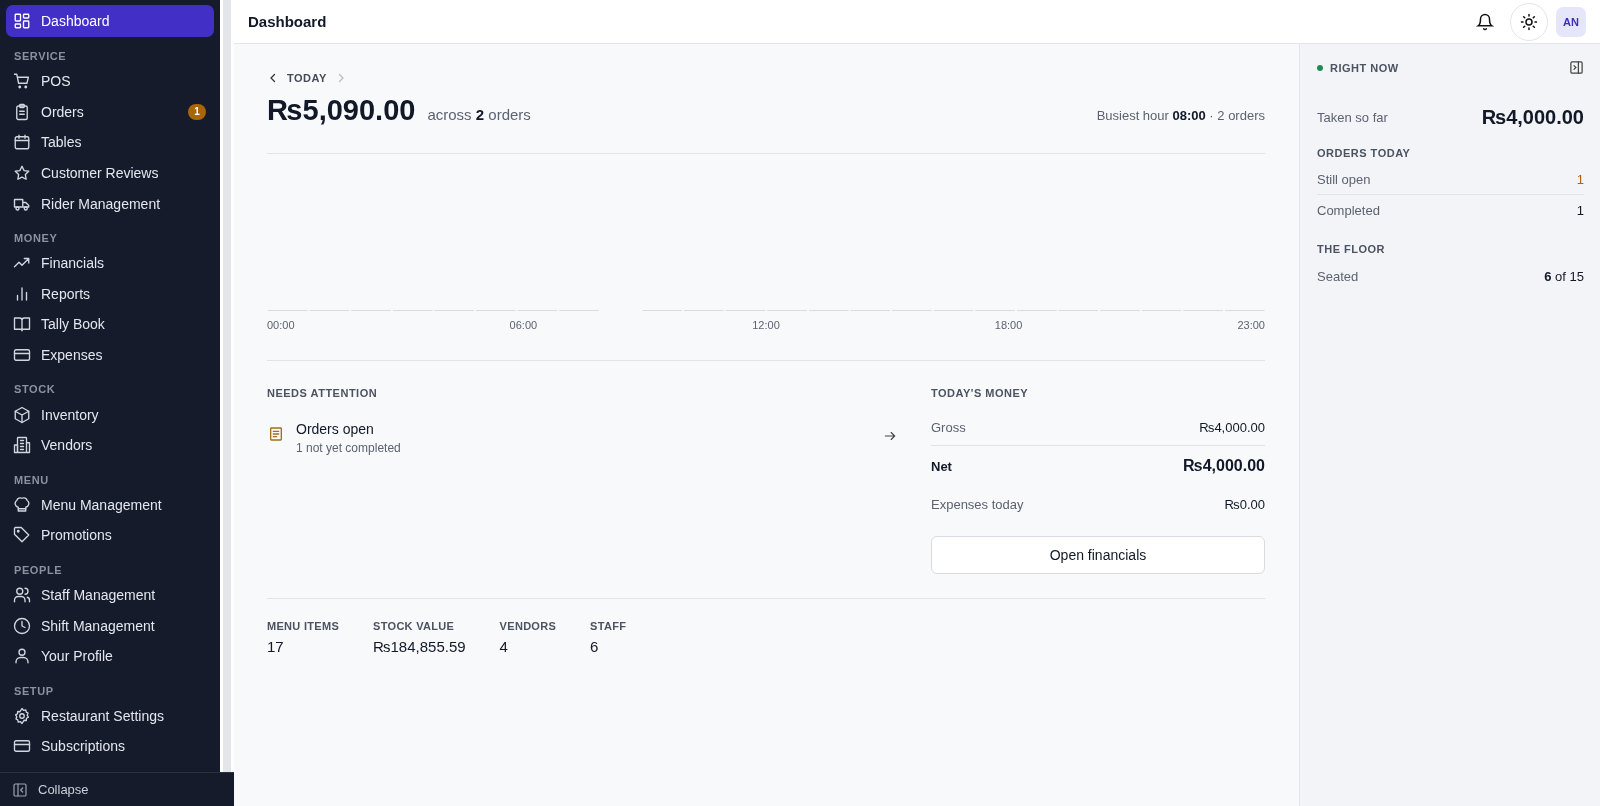  What do you see at coordinates (1008, 325) in the screenshot?
I see `axis-label: 18:00` at bounding box center [1008, 325].